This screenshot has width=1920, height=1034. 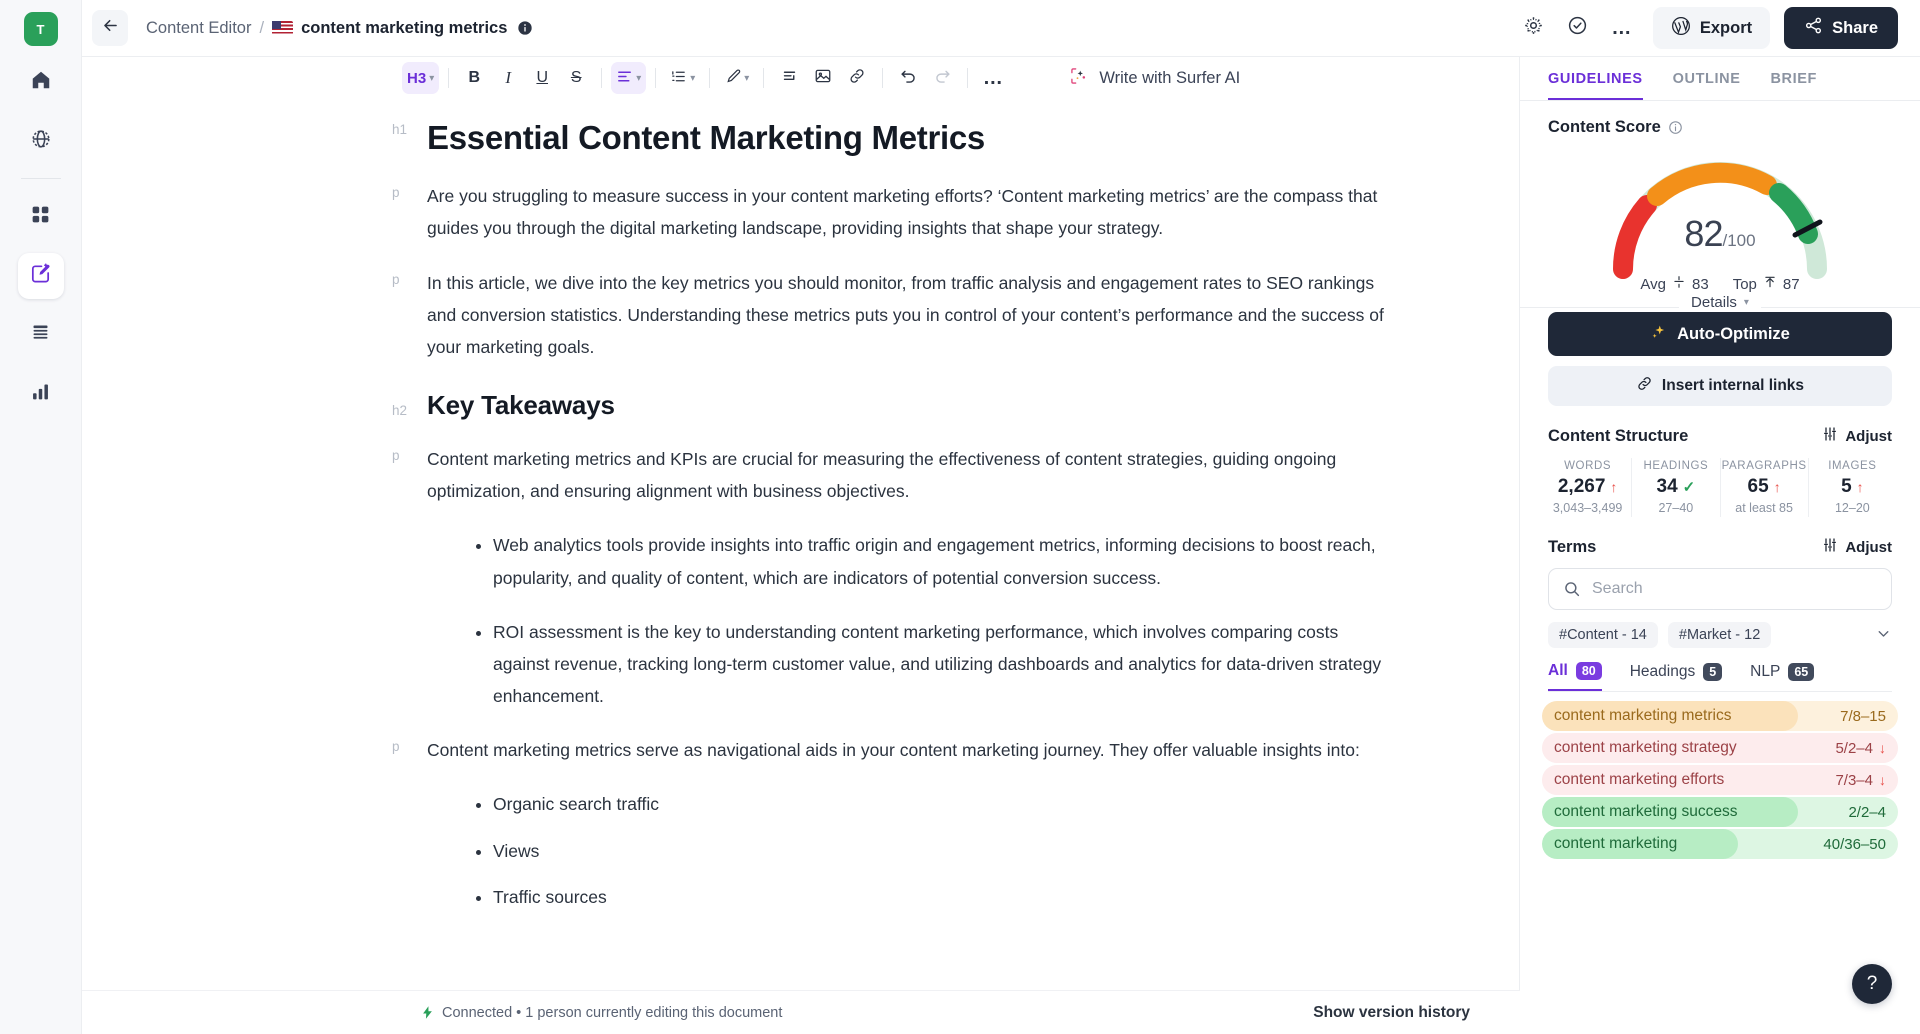 I want to click on breadcrumb-current: content marketing metrics, so click(x=404, y=28).